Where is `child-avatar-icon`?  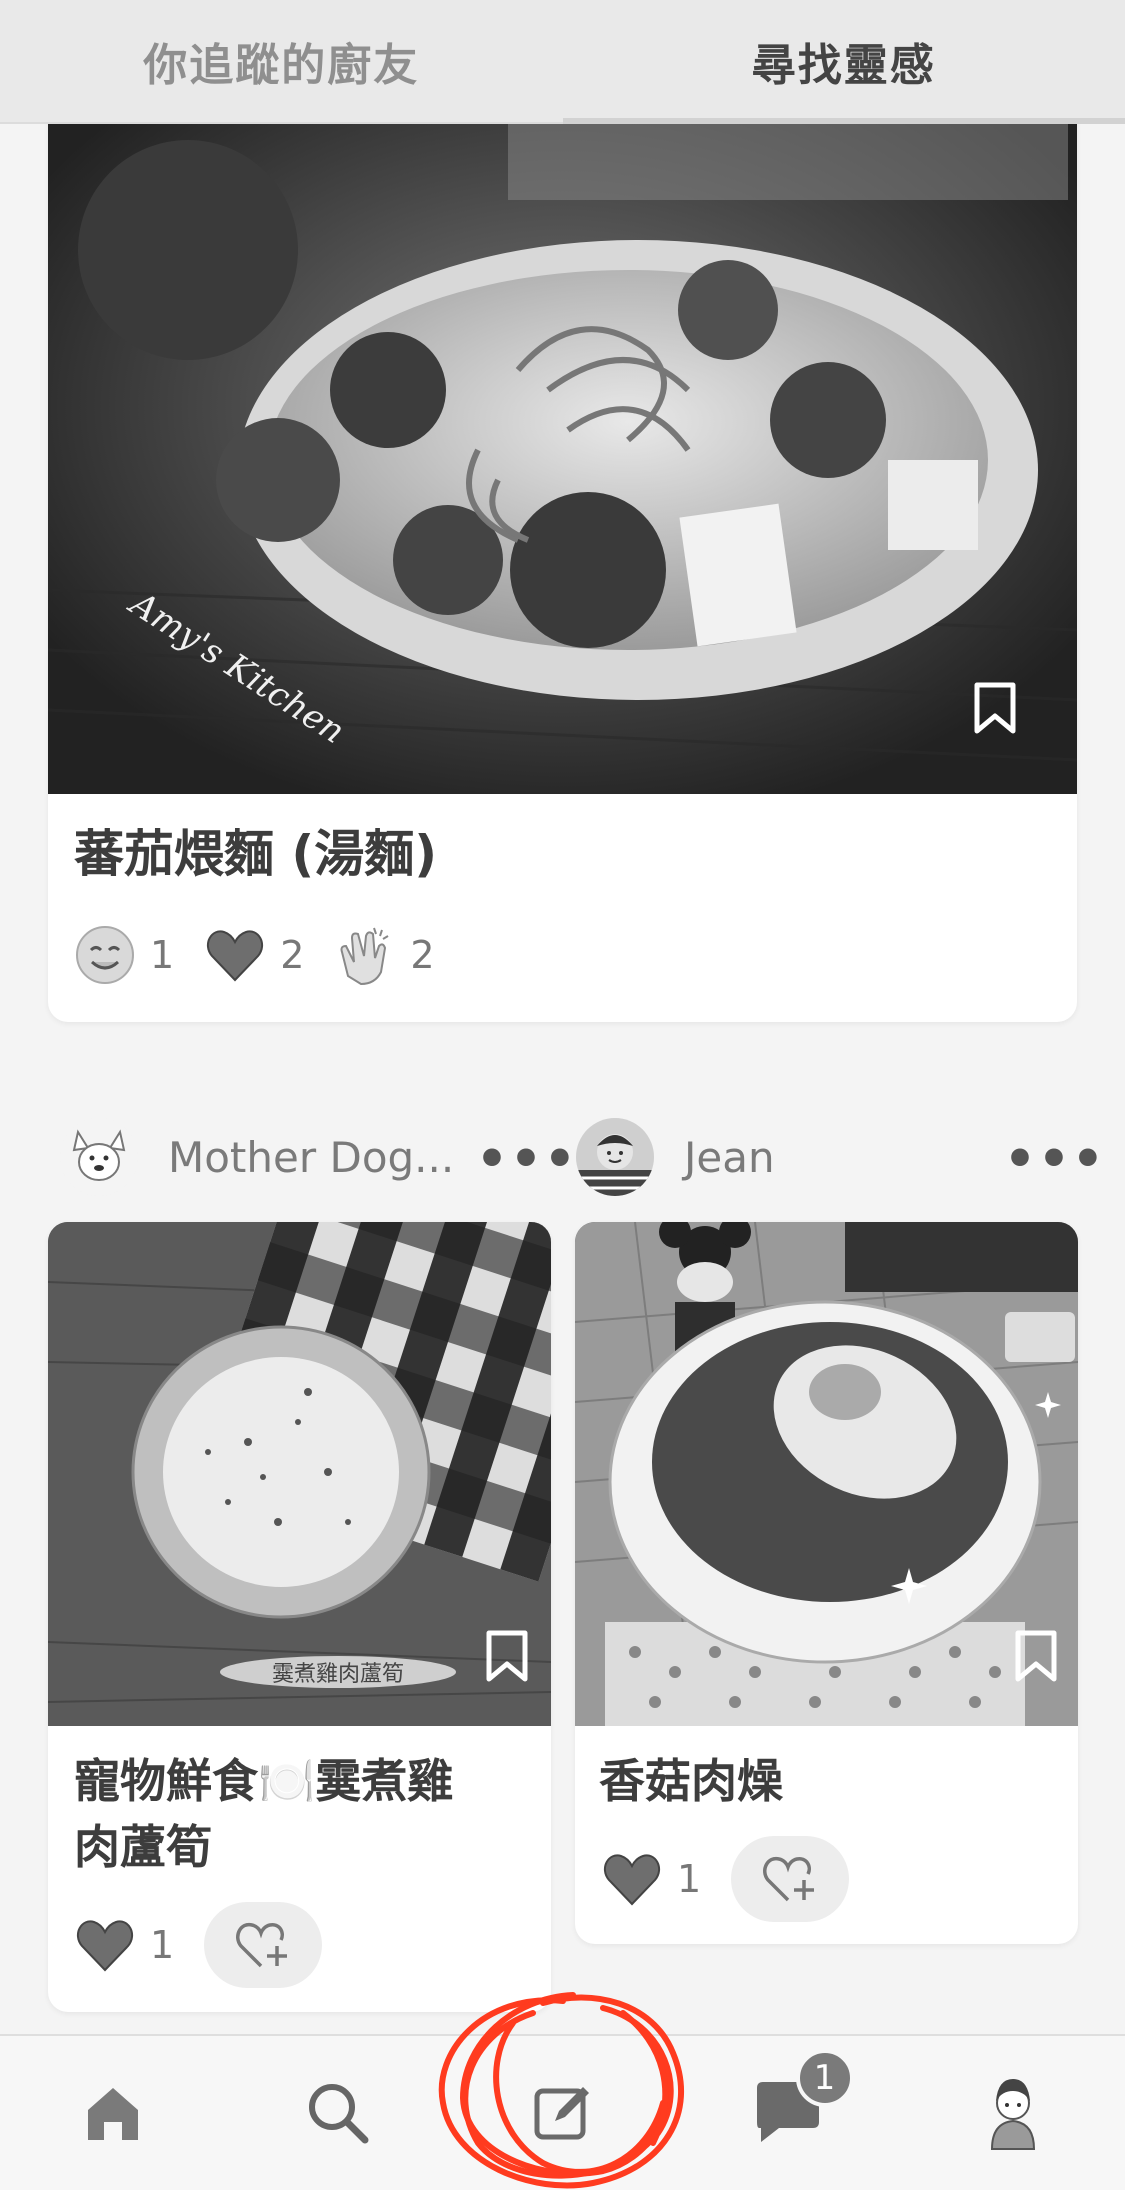 child-avatar-icon is located at coordinates (615, 1157).